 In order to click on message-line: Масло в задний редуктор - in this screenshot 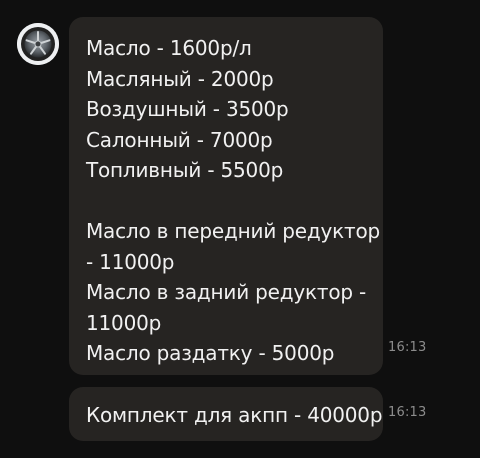, I will do `click(226, 292)`.